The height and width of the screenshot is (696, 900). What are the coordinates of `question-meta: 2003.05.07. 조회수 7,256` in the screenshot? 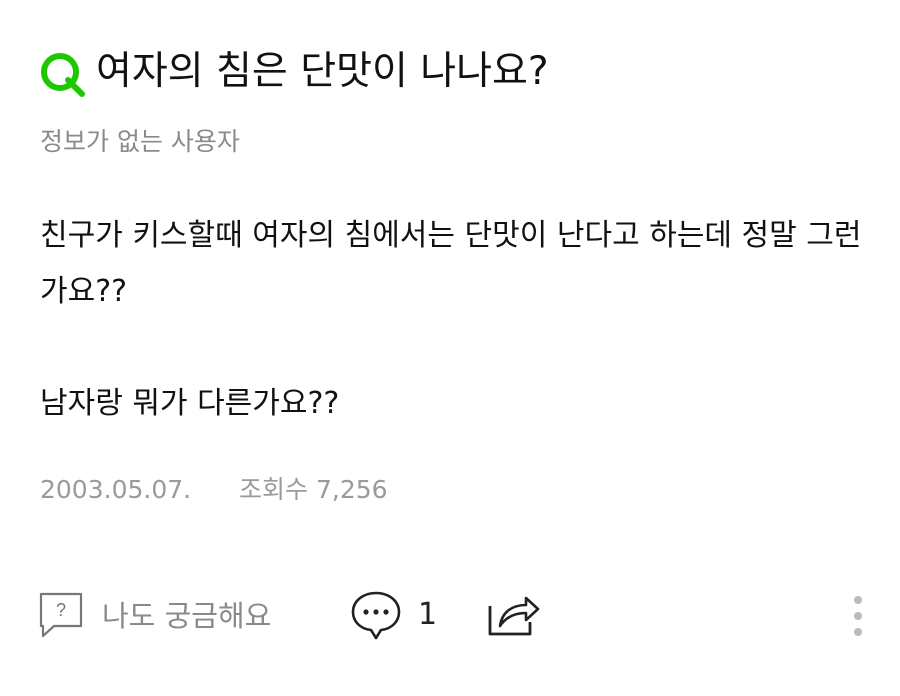 It's located at (214, 490).